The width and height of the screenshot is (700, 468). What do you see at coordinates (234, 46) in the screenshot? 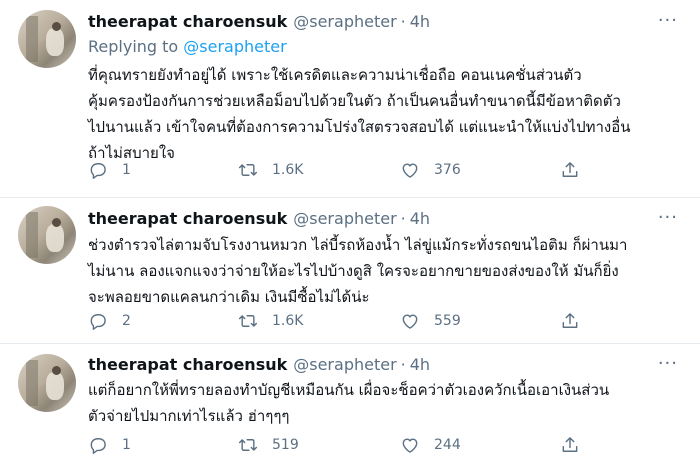
I see `replying-to-mention: @serapheter` at bounding box center [234, 46].